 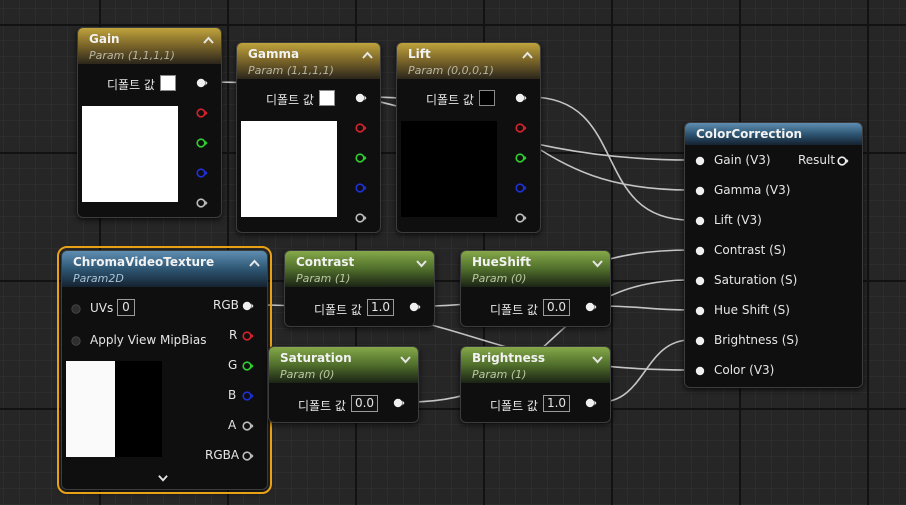 What do you see at coordinates (248, 306) in the screenshot?
I see `rgb-output-pin-icon` at bounding box center [248, 306].